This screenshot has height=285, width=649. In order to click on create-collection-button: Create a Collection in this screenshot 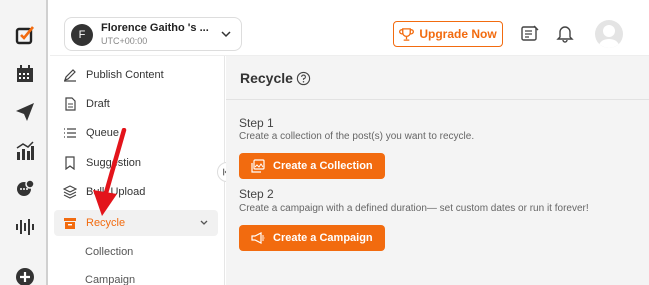, I will do `click(312, 166)`.